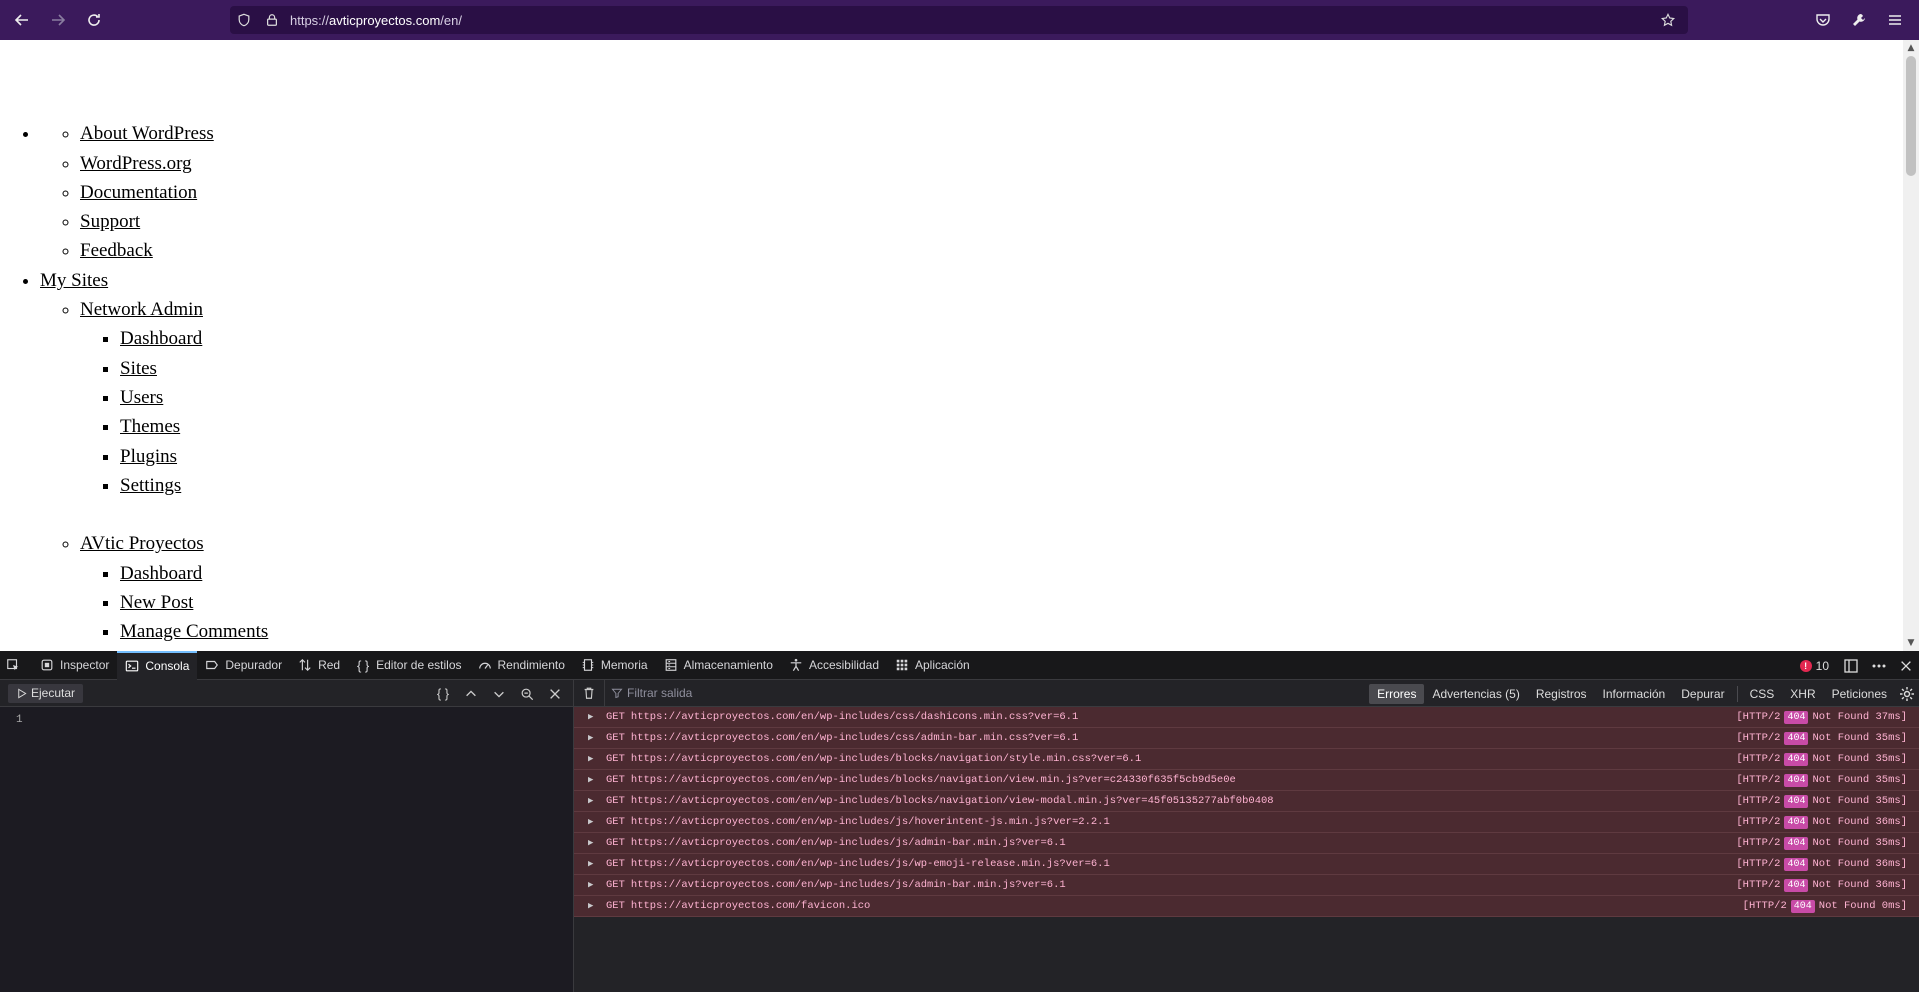  I want to click on link-feedback: Feedback, so click(116, 250).